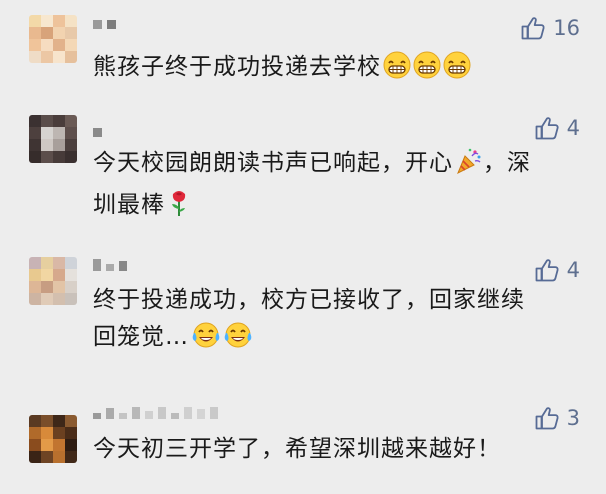 This screenshot has height=494, width=606. I want to click on comment-text-segment: 圳最棒, so click(129, 205).